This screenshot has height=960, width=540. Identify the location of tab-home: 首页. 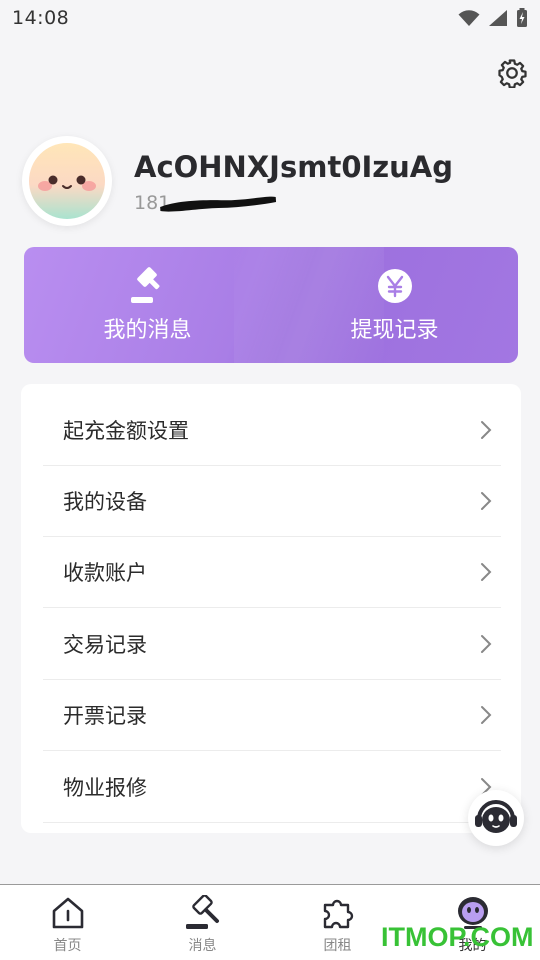
(67, 922).